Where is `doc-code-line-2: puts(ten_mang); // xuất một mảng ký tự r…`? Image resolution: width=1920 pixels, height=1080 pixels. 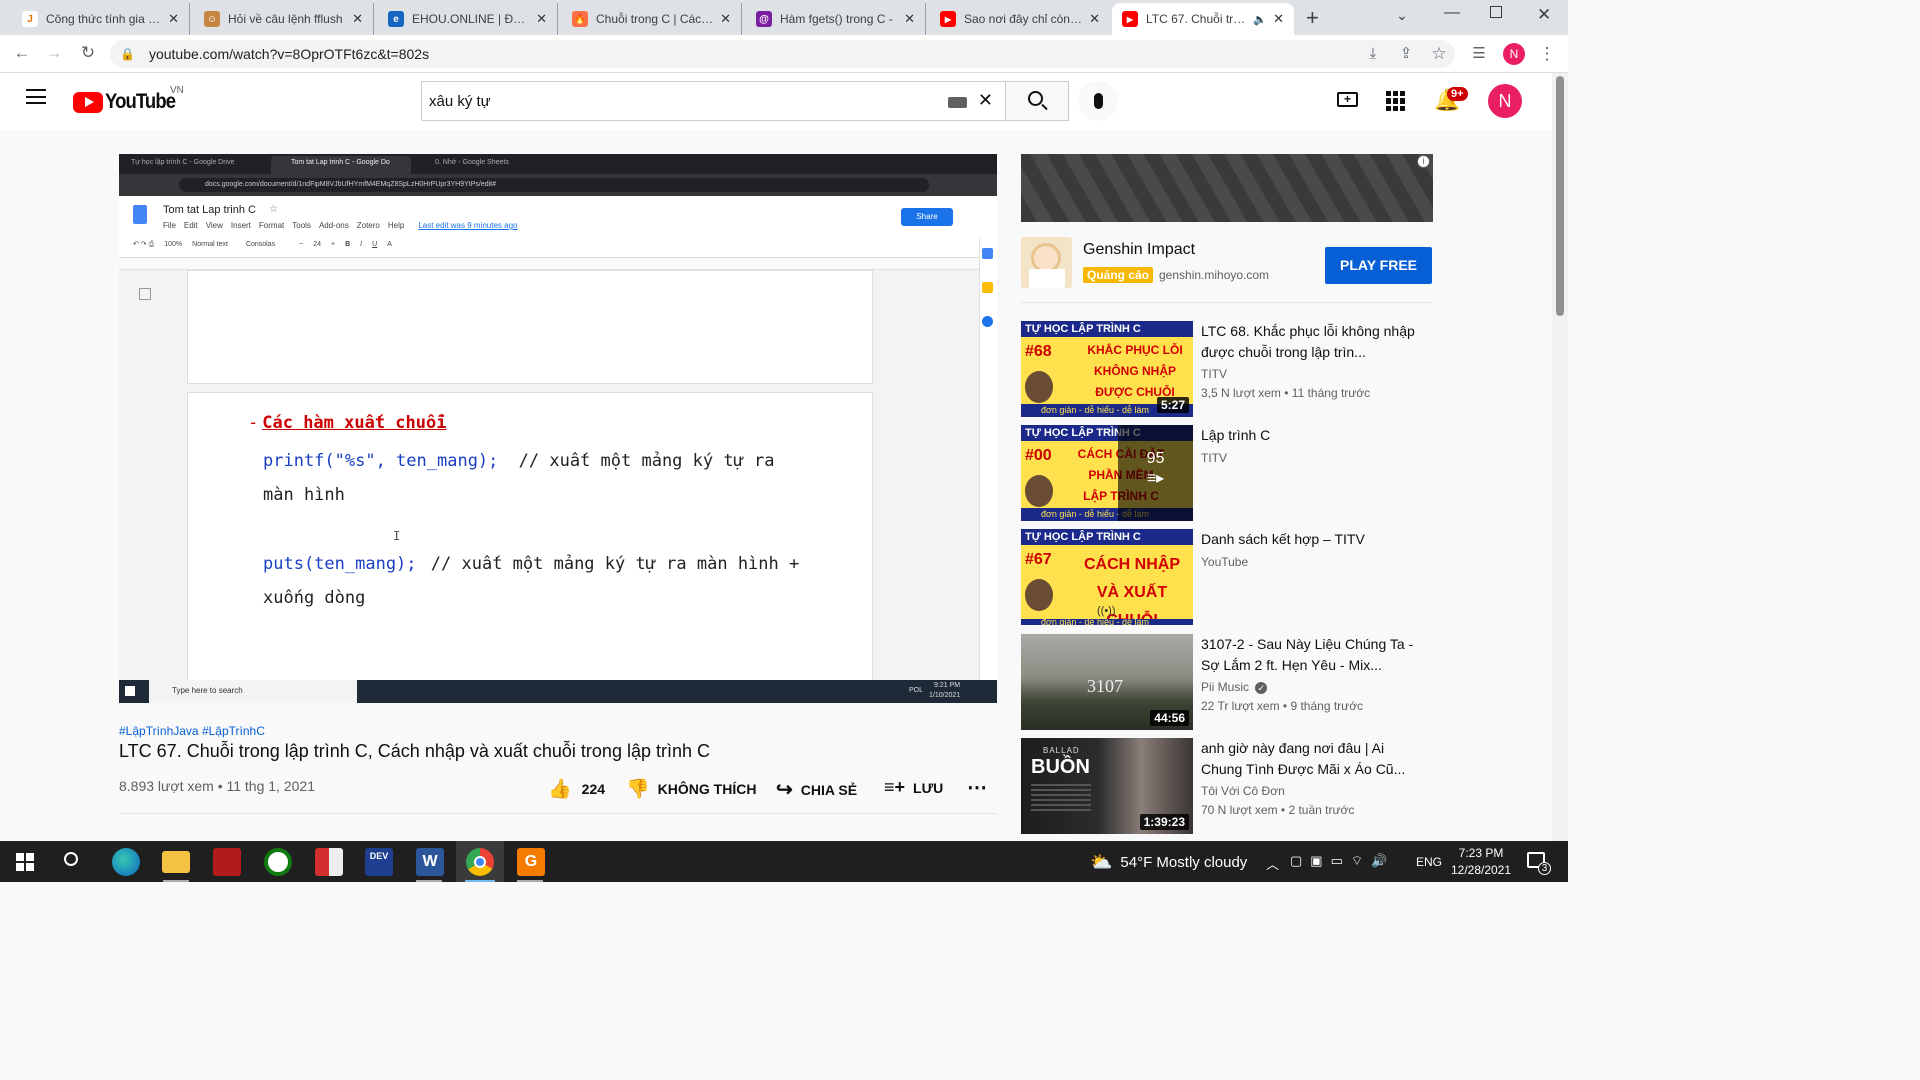 doc-code-line-2: puts(ten_mang); // xuất một mảng ký tự r… is located at coordinates (531, 564).